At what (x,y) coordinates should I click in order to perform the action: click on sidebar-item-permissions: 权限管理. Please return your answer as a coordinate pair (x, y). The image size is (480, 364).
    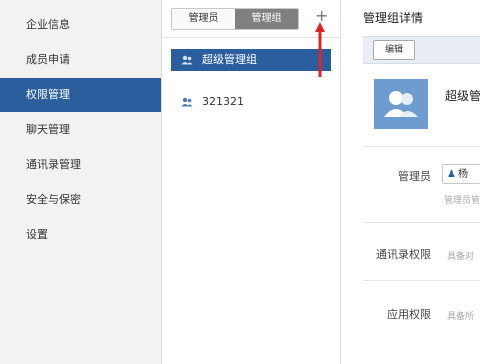
    Looking at the image, I should click on (80, 95).